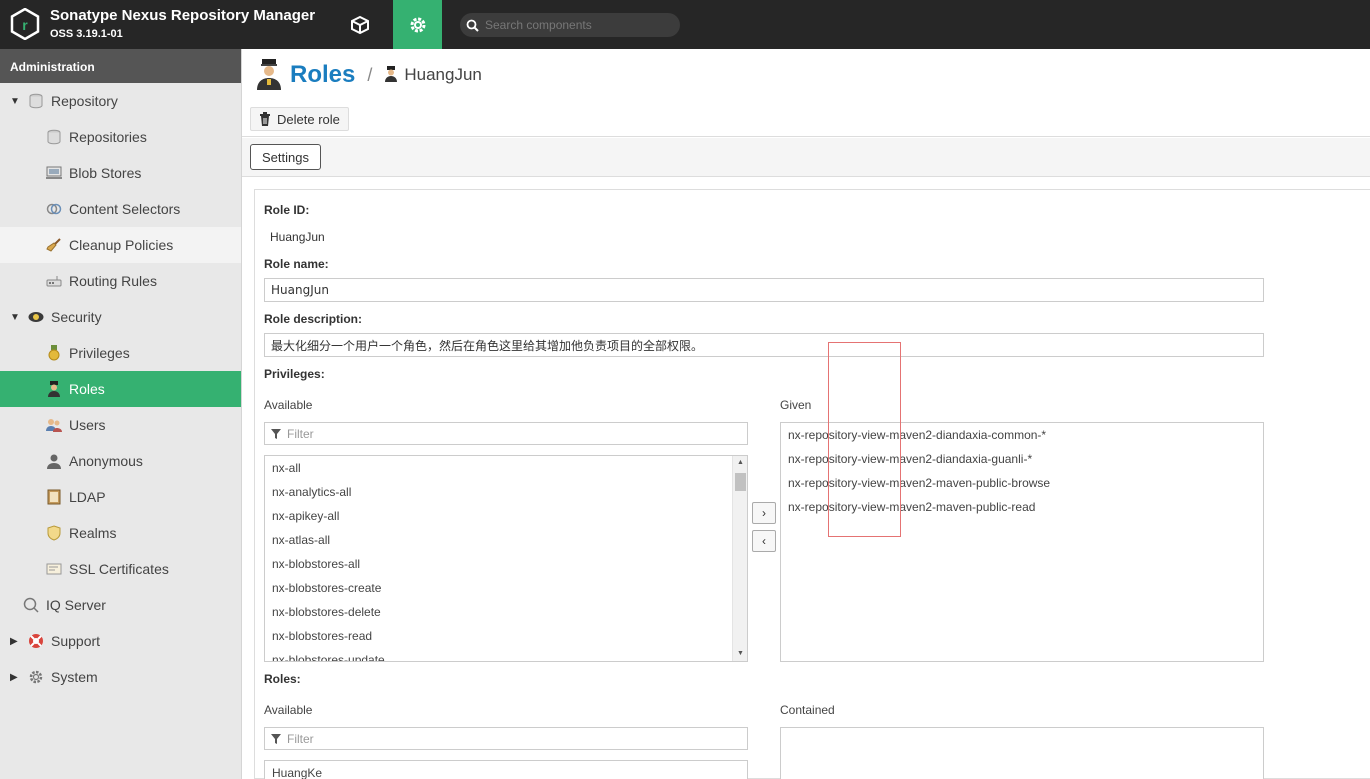  I want to click on delete-role-label: Delete role, so click(308, 119).